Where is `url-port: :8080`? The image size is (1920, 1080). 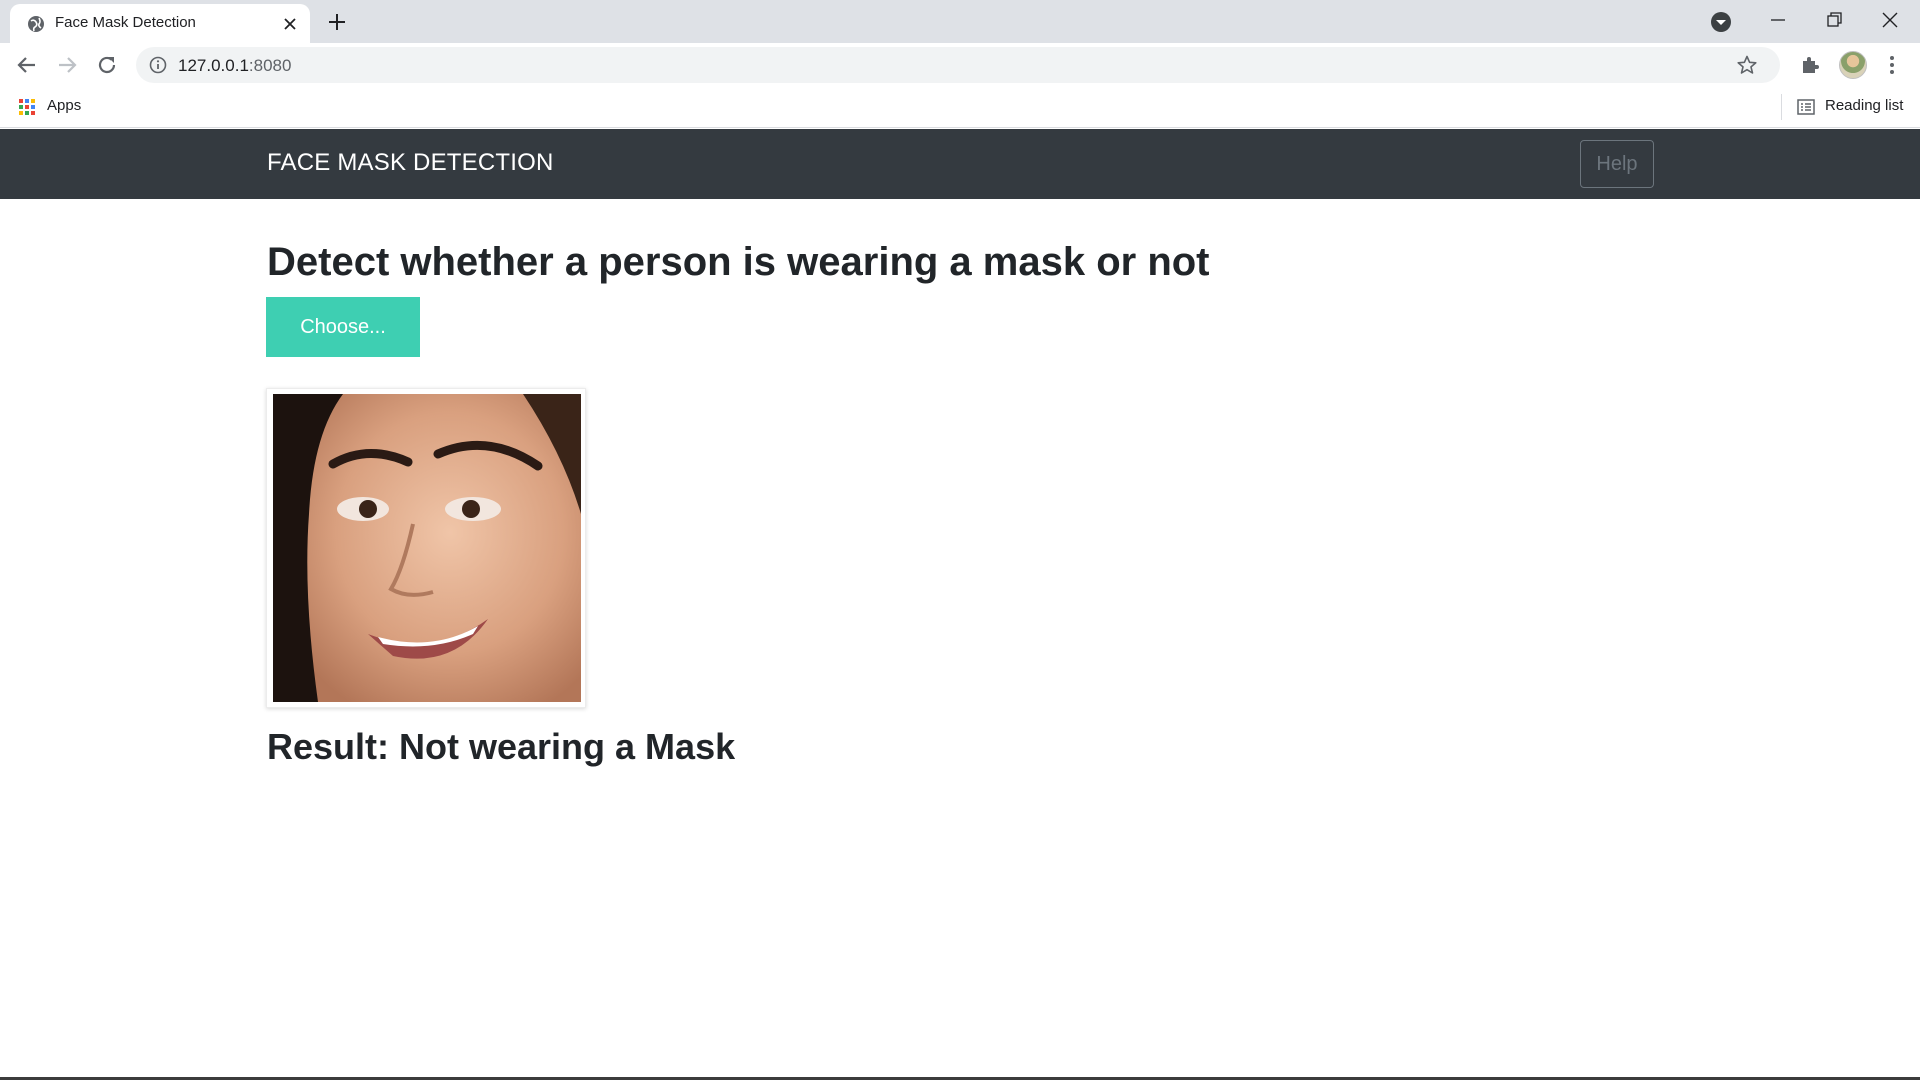
url-port: :8080 is located at coordinates (270, 65).